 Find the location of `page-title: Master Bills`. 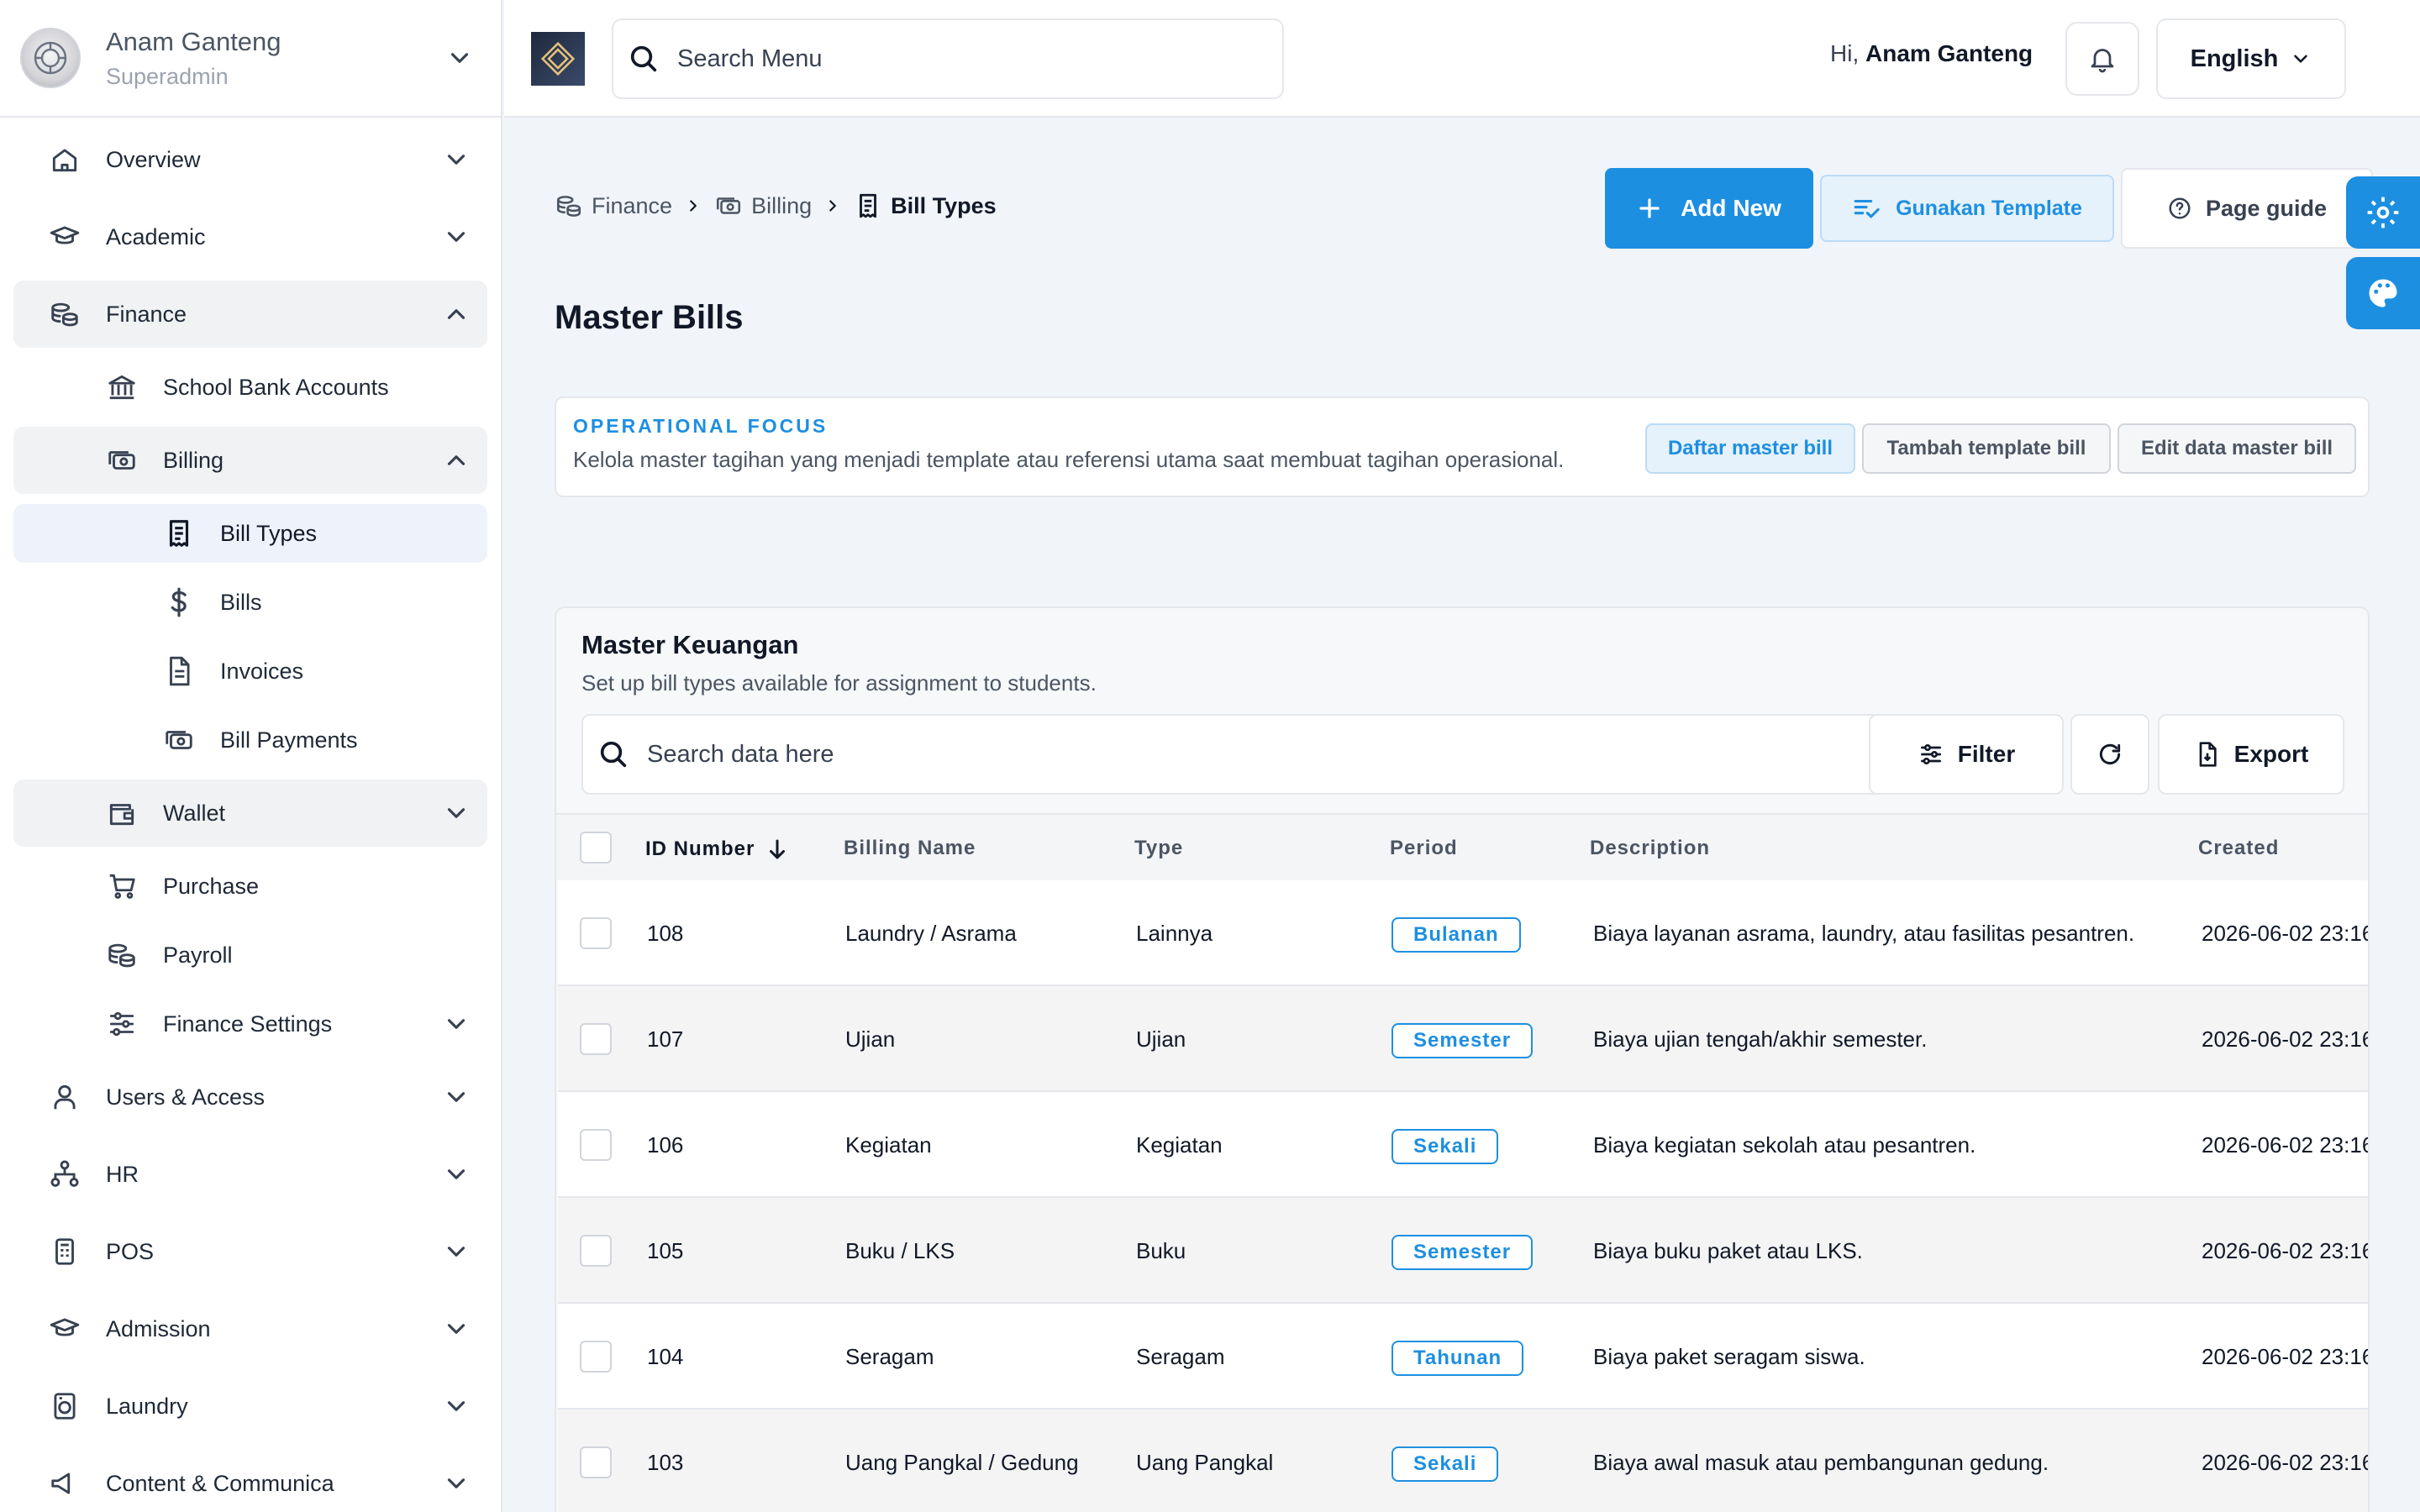

page-title: Master Bills is located at coordinates (649, 317).